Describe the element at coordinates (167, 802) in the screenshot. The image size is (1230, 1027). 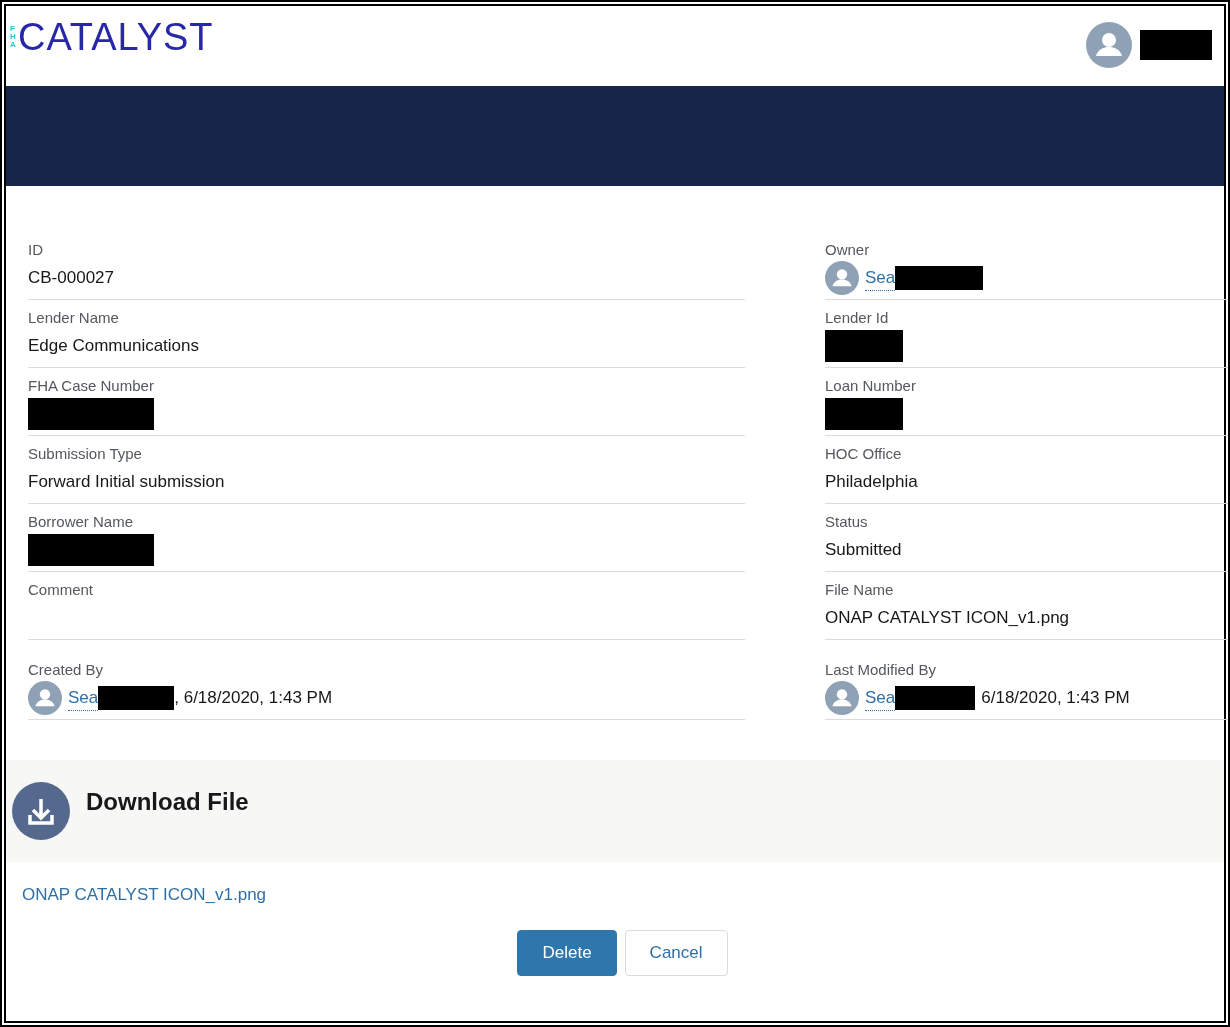
I see `section-title: Download File` at that location.